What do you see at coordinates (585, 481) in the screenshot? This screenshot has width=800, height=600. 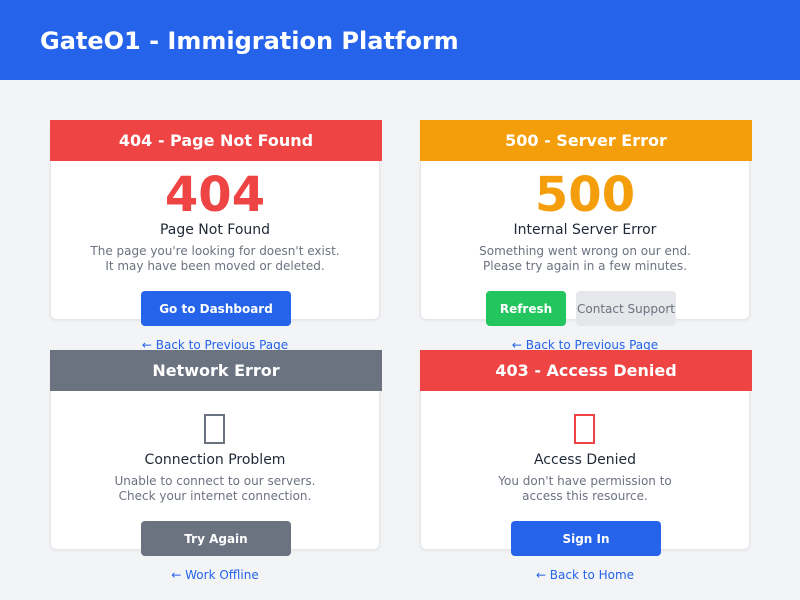 I see `card-message-line-1: You don't have permission to` at bounding box center [585, 481].